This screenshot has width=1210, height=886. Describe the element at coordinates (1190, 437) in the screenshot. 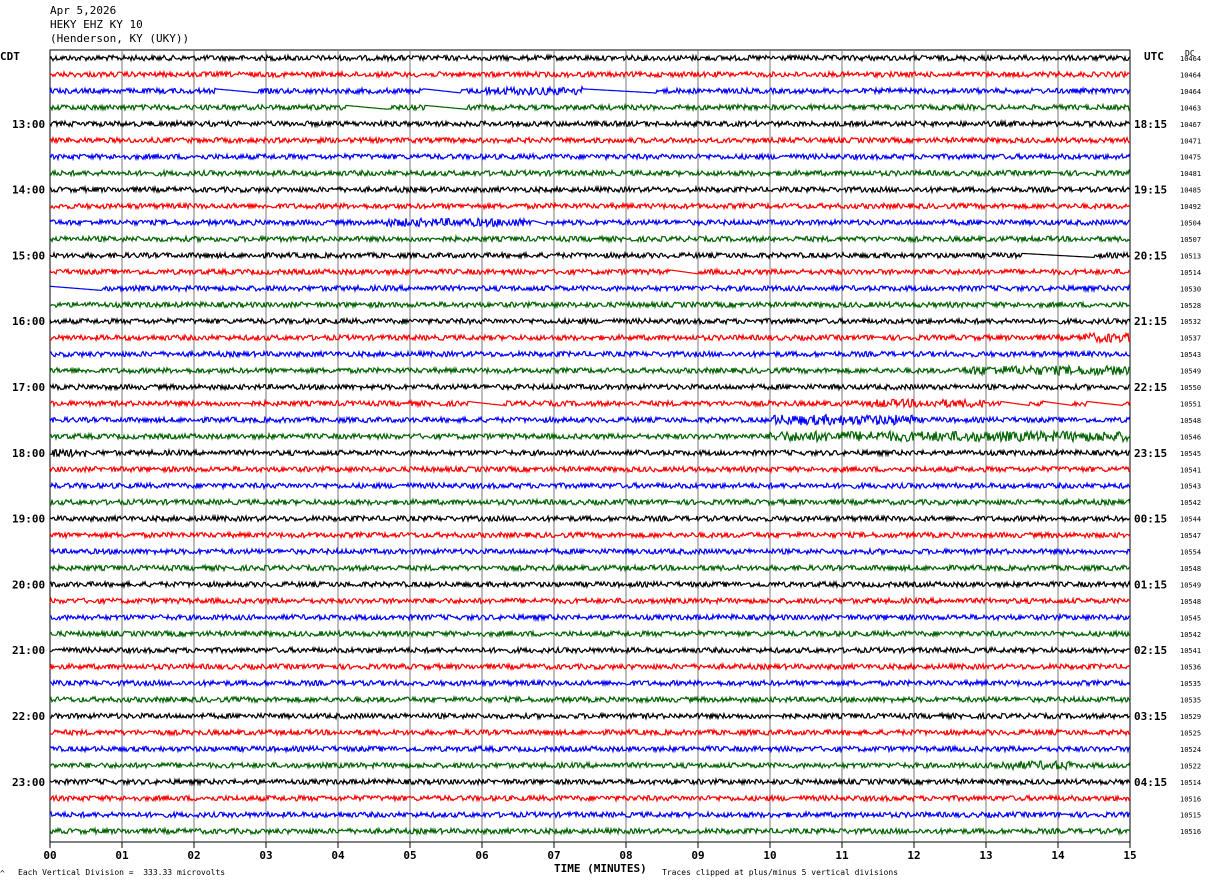

I see `dc-offset-value: 10546` at that location.